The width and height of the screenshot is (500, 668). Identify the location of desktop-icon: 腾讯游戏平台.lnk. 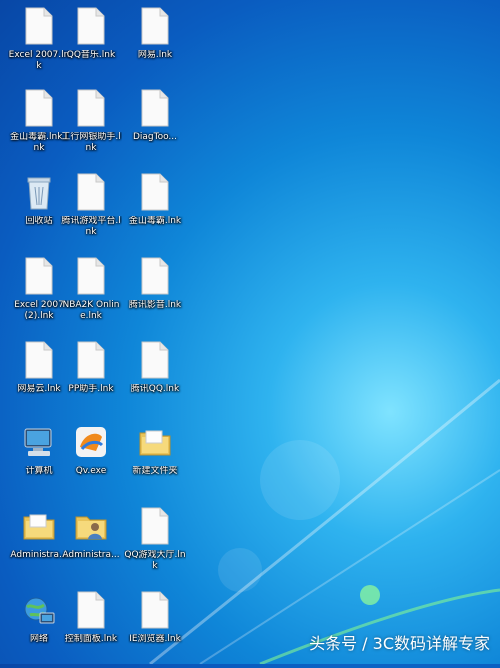
(91, 210).